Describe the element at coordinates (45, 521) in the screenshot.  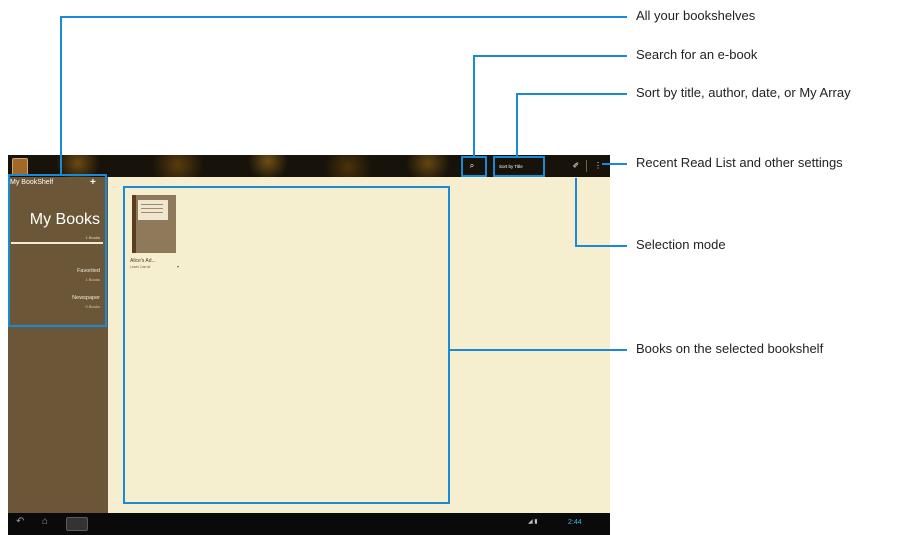
I see `home-icon: ⌂` at that location.